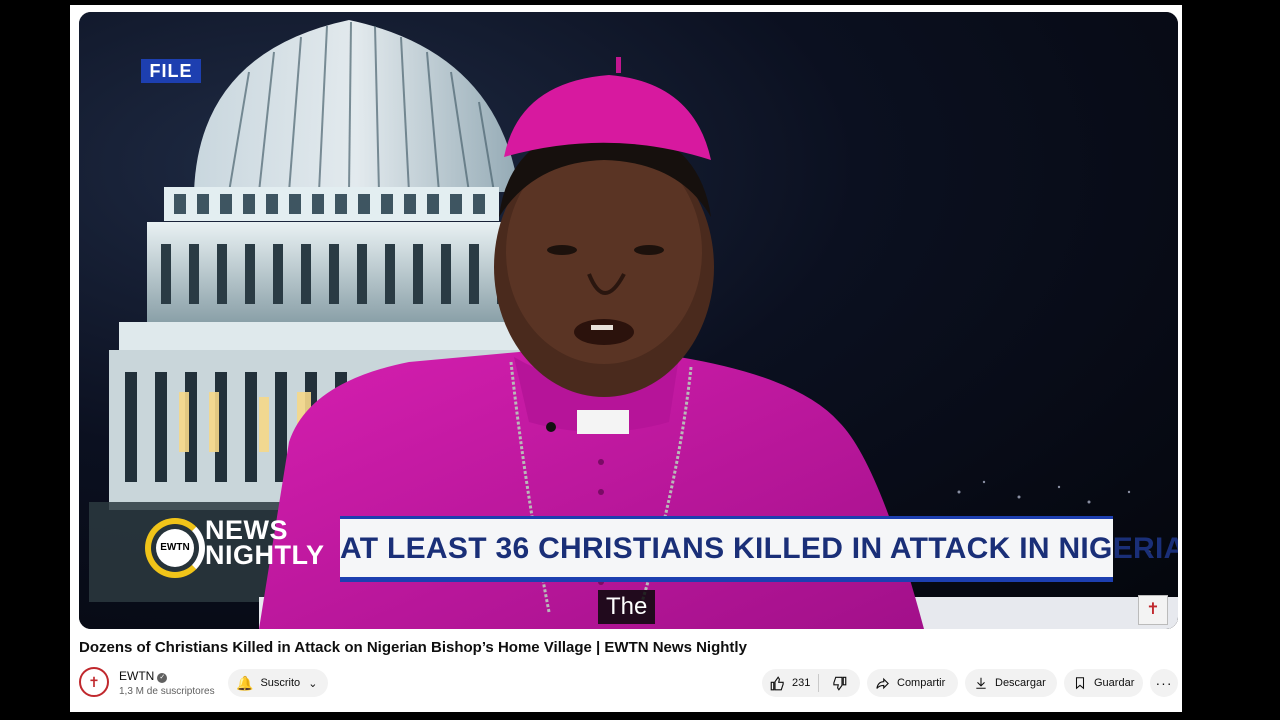 This screenshot has height=720, width=1280. Describe the element at coordinates (136, 676) in the screenshot. I see `channel-name: EWTN` at that location.